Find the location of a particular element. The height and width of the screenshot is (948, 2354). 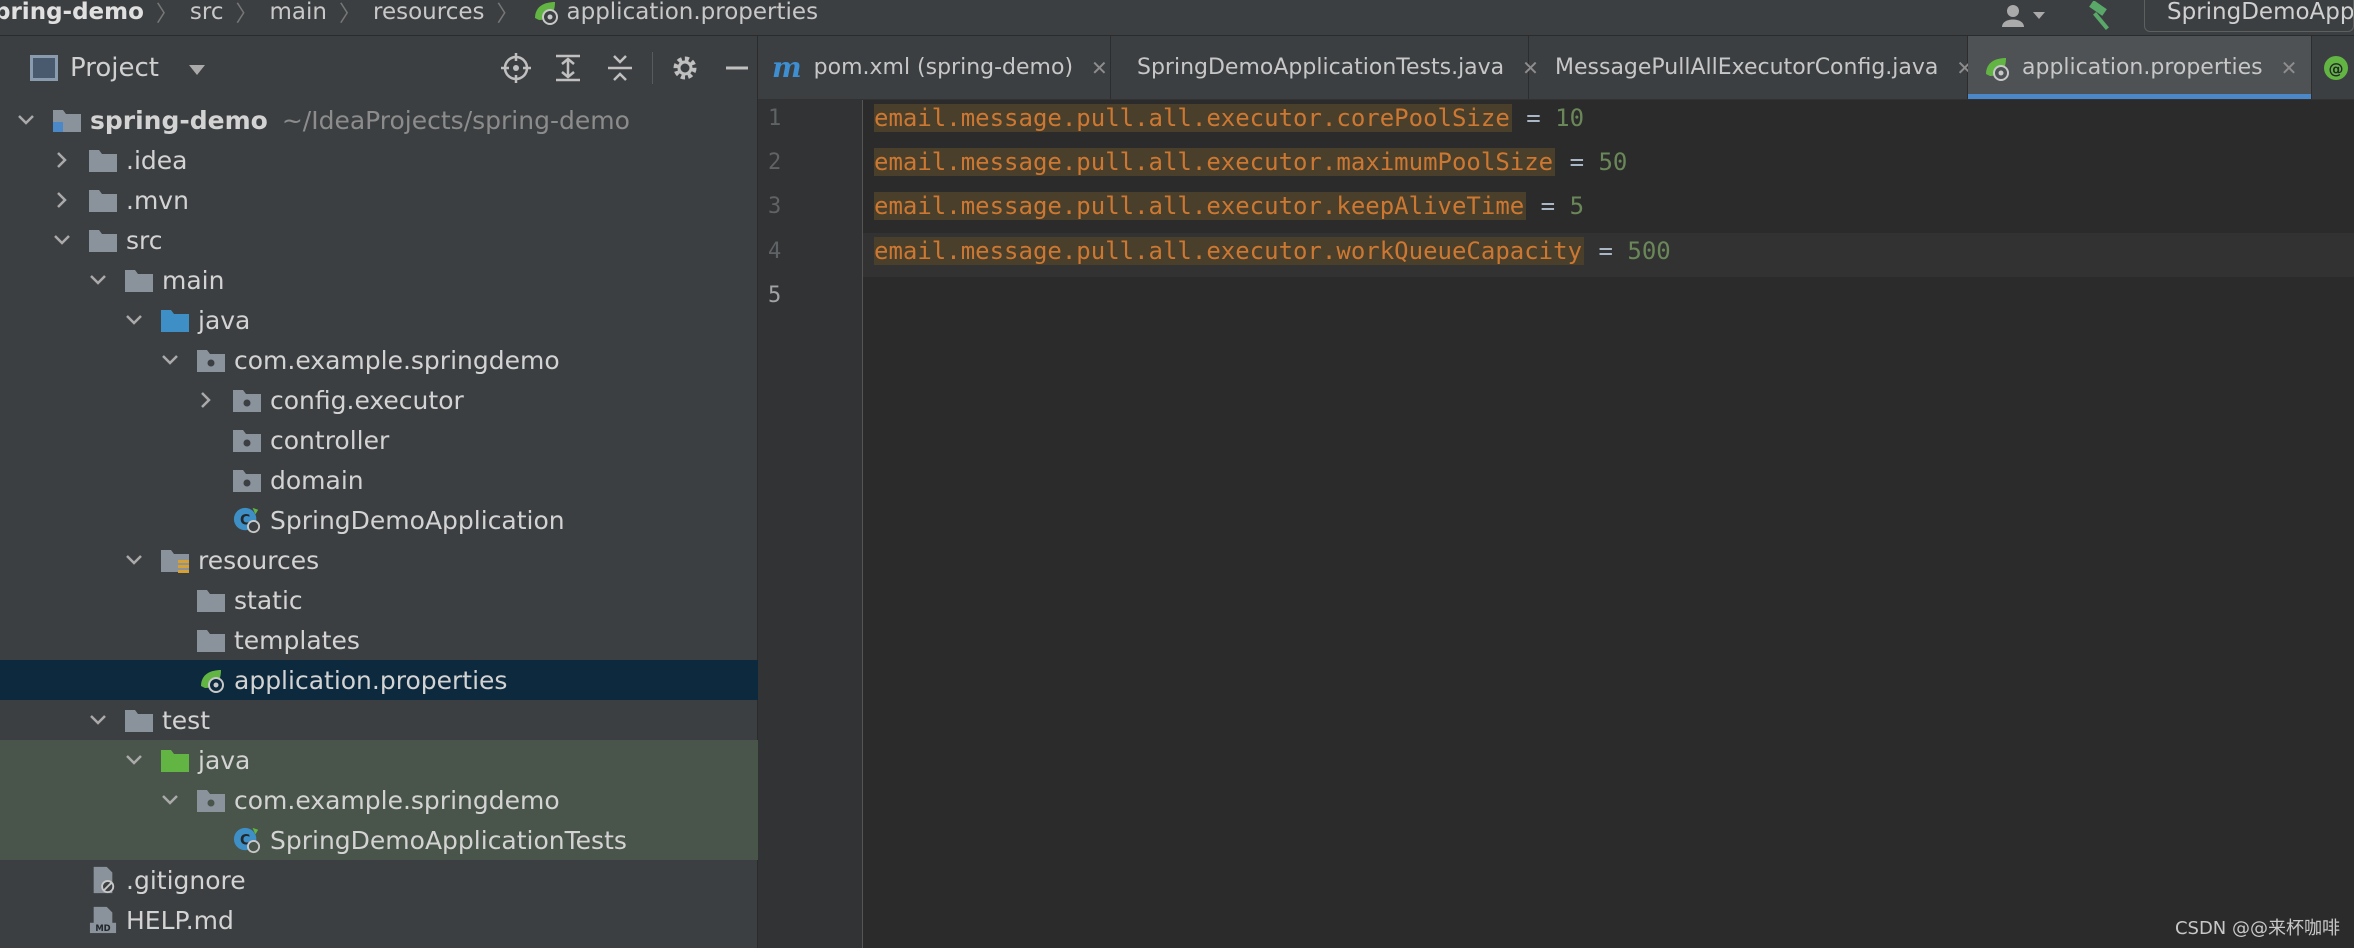

tree-item-application-properties: application.properties is located at coordinates (379, 680).